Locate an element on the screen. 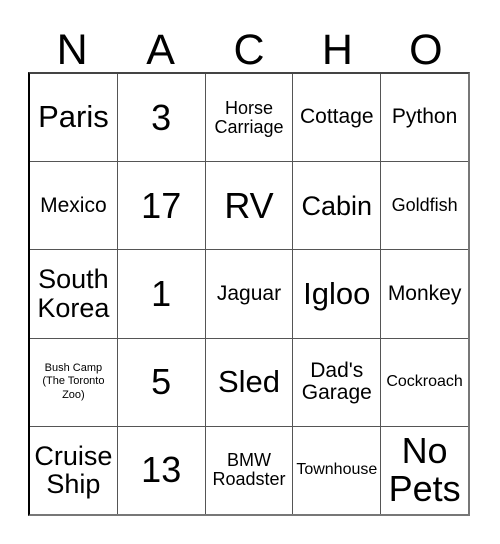  bingo-cell: Igloo is located at coordinates (336, 294).